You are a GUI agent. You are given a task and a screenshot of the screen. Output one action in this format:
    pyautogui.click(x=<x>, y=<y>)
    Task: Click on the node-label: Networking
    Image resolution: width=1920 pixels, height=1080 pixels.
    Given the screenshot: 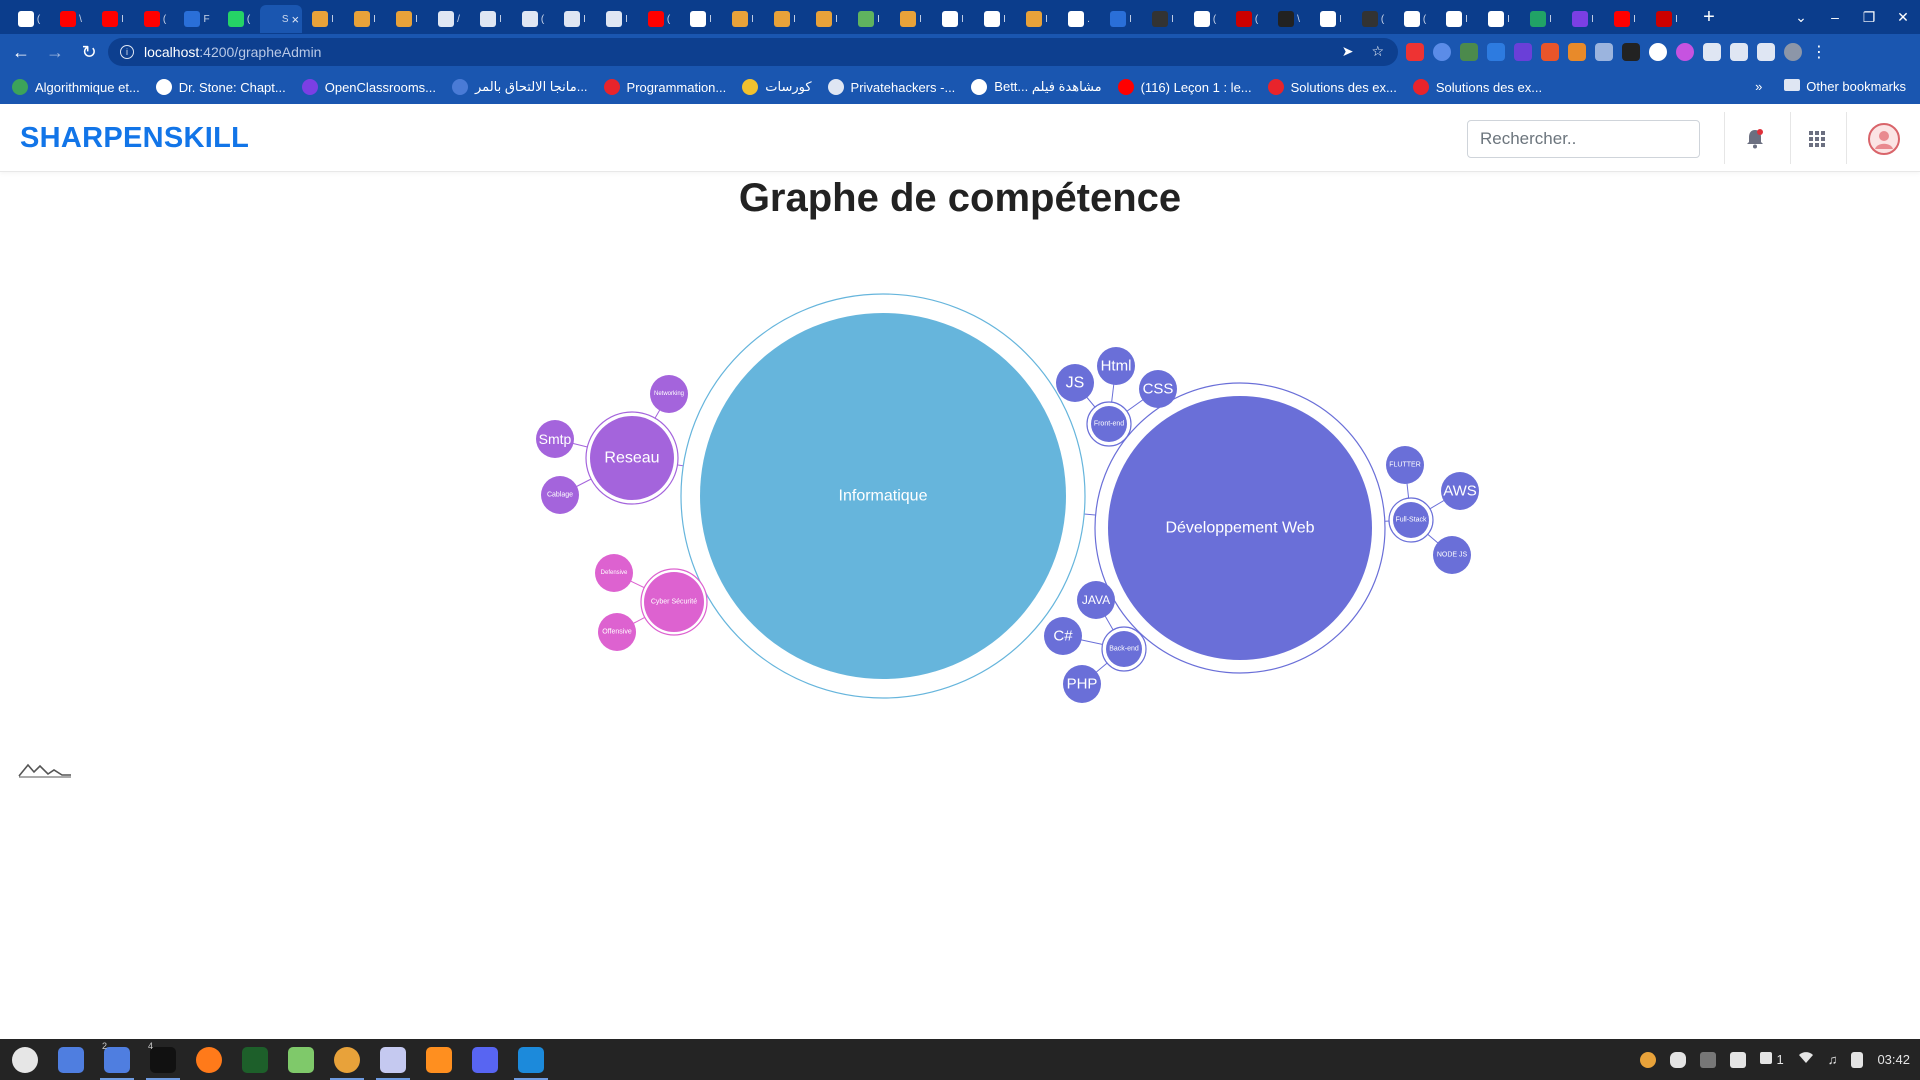 What is the action you would take?
    pyautogui.click(x=669, y=394)
    